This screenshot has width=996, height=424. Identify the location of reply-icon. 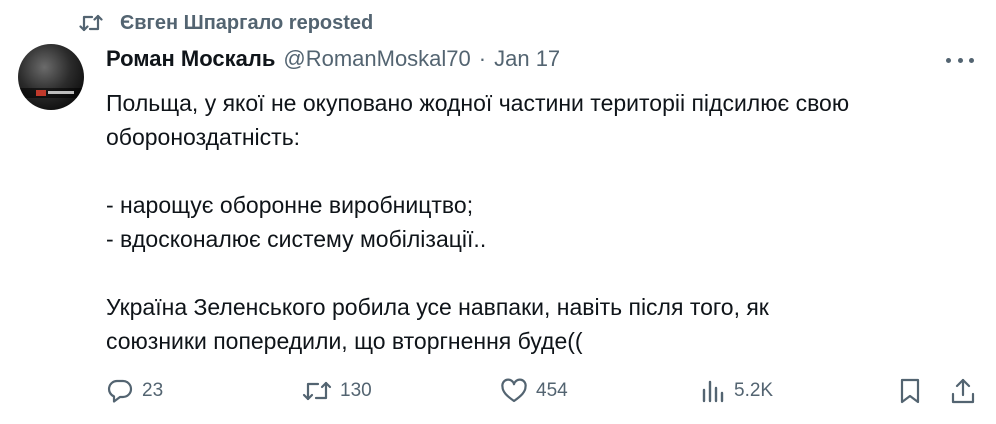
(120, 391).